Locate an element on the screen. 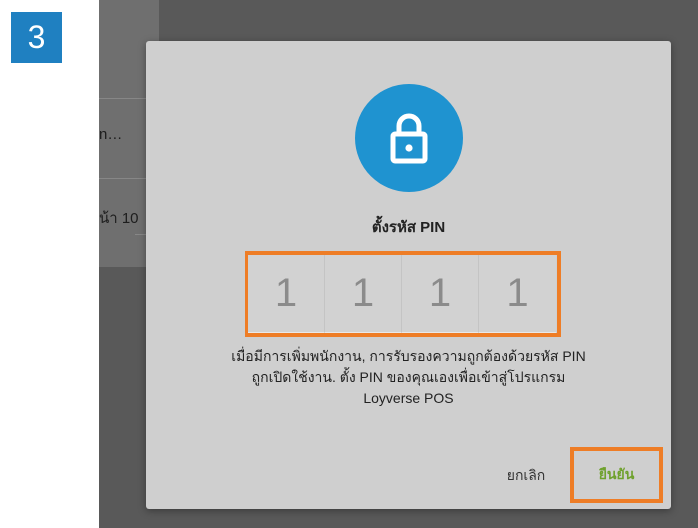 The height and width of the screenshot is (528, 698). background-list-item: น้า 10 is located at coordinates (119, 218).